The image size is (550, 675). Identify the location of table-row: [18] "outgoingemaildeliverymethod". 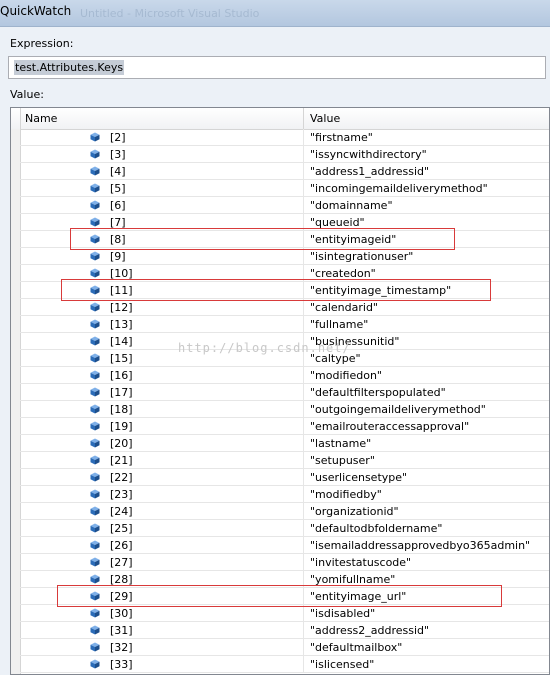
(284, 409).